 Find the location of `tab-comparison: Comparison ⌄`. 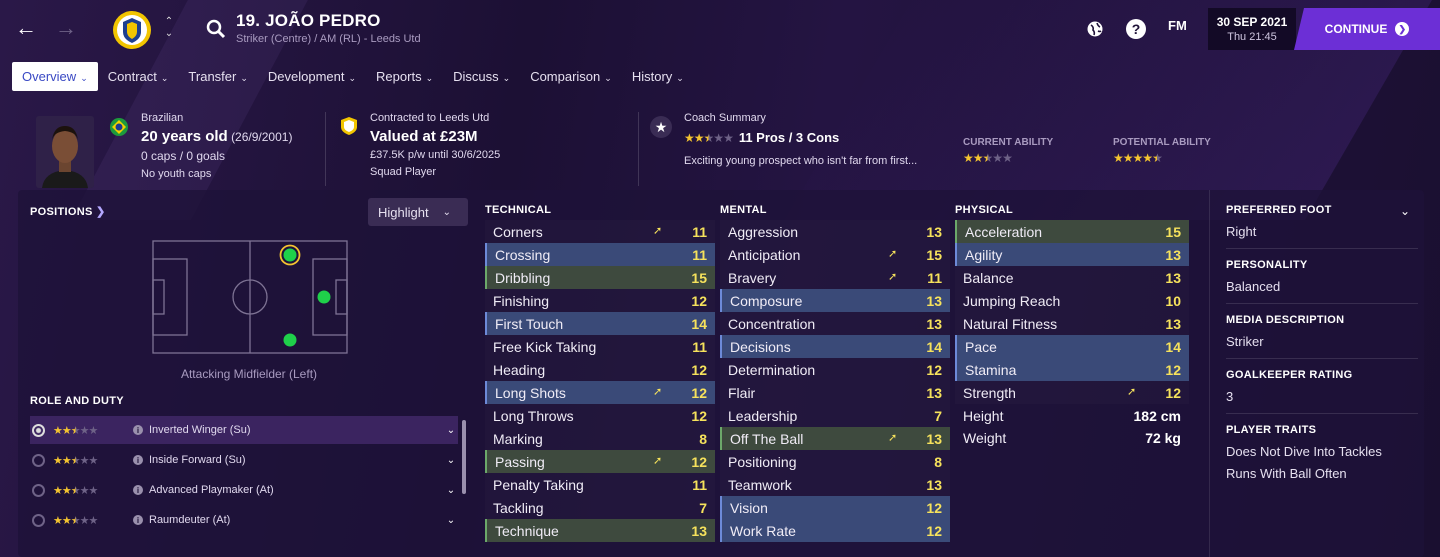

tab-comparison: Comparison ⌄ is located at coordinates (571, 76).